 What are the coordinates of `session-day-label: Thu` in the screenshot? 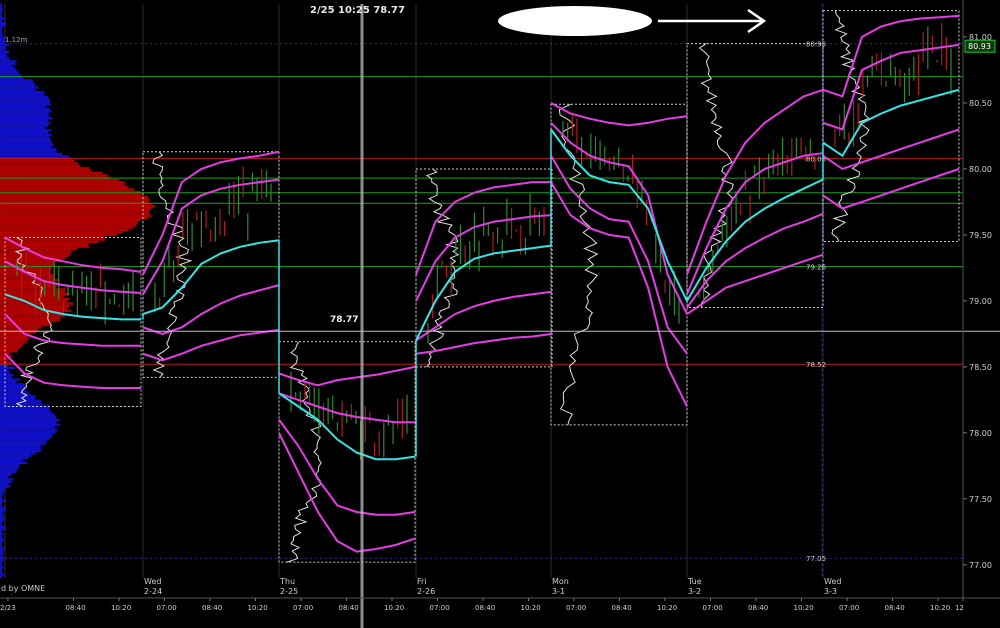 It's located at (287, 581).